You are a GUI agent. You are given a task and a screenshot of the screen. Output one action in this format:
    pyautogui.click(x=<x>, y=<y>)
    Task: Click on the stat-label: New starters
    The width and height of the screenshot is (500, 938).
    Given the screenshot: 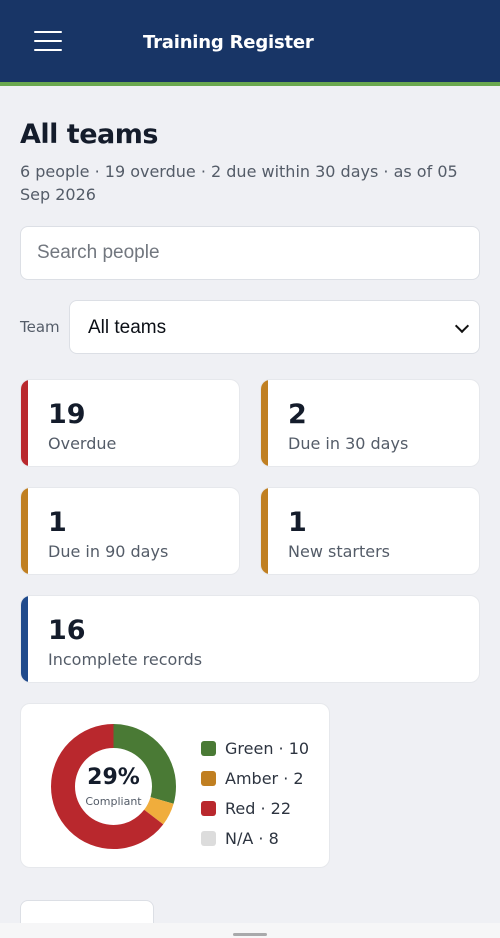 What is the action you would take?
    pyautogui.click(x=339, y=551)
    